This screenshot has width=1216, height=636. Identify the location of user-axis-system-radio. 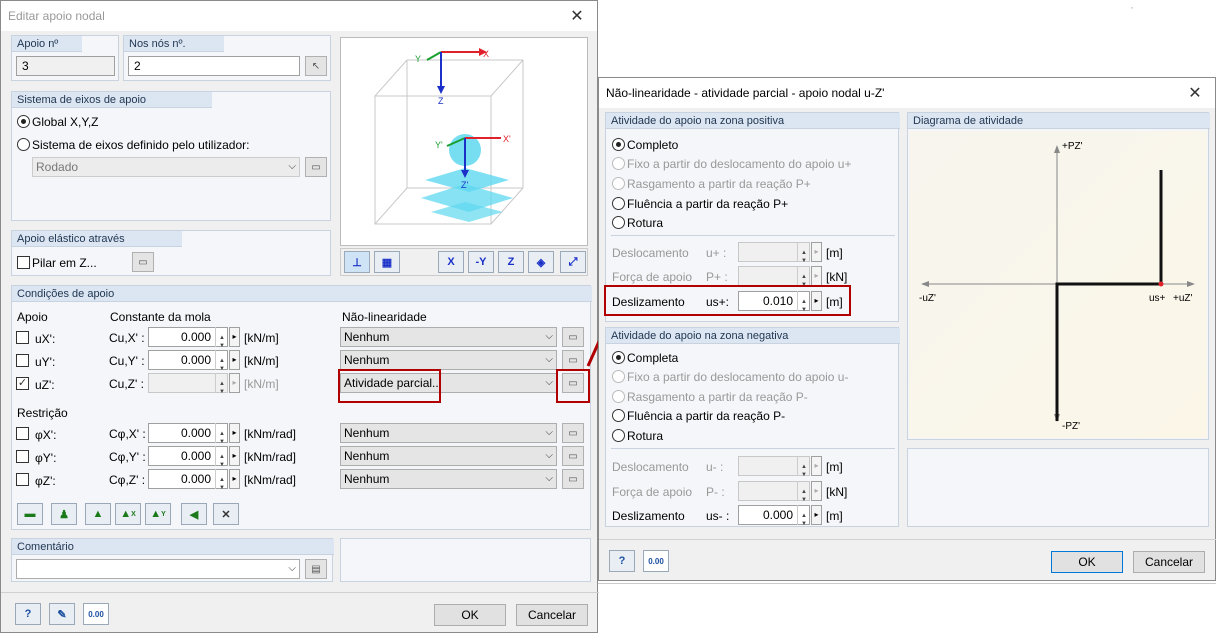
(23, 144).